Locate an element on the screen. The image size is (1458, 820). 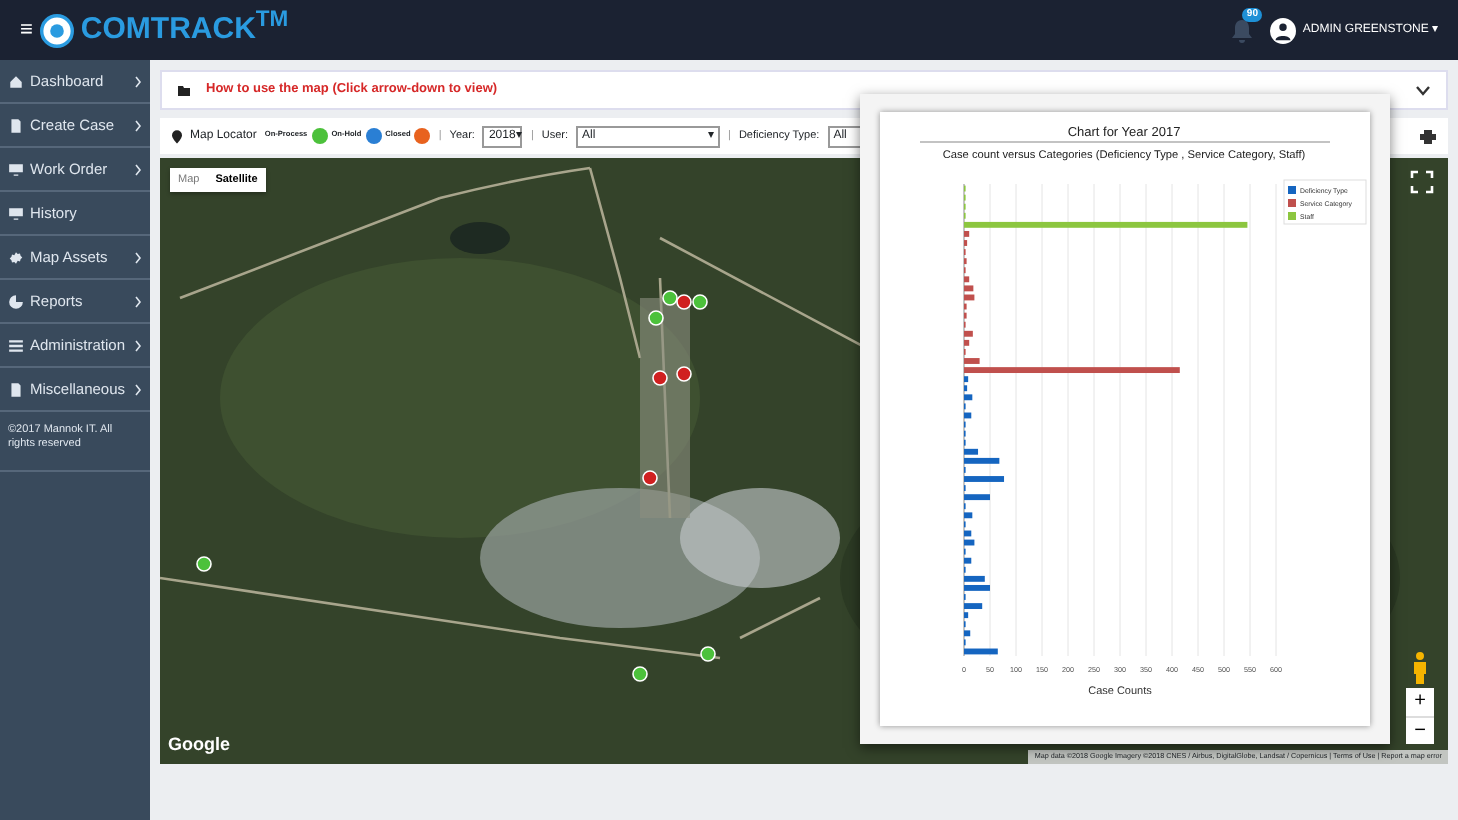
pie-chart-icon is located at coordinates (16, 301).